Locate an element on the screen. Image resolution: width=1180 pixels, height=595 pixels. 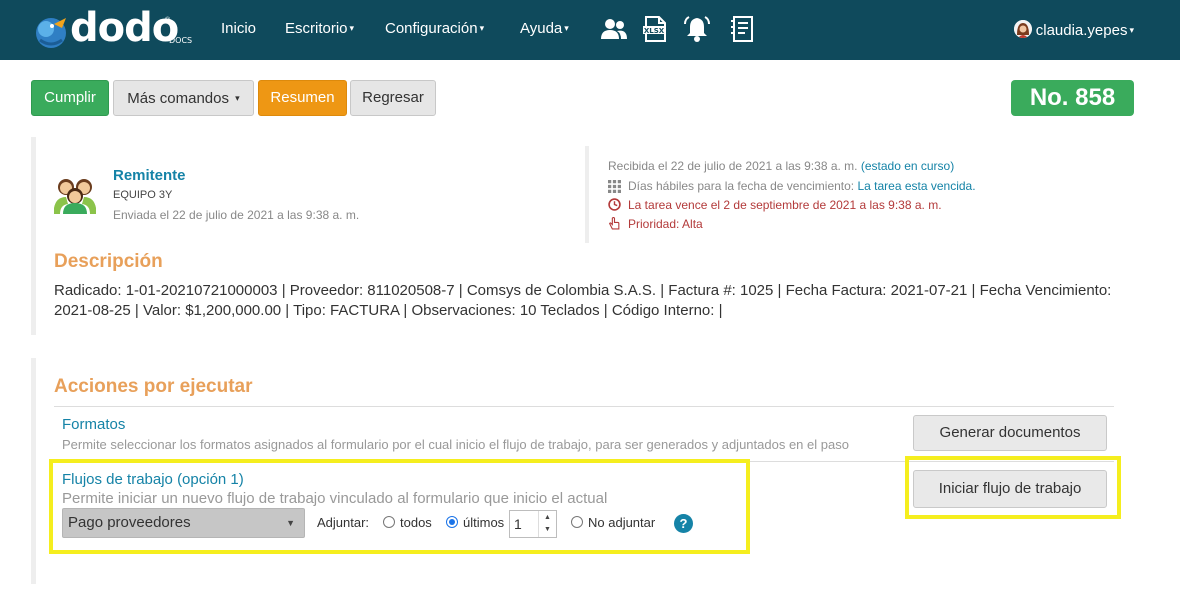
cumplir-button: Cumplir is located at coordinates (70, 98).